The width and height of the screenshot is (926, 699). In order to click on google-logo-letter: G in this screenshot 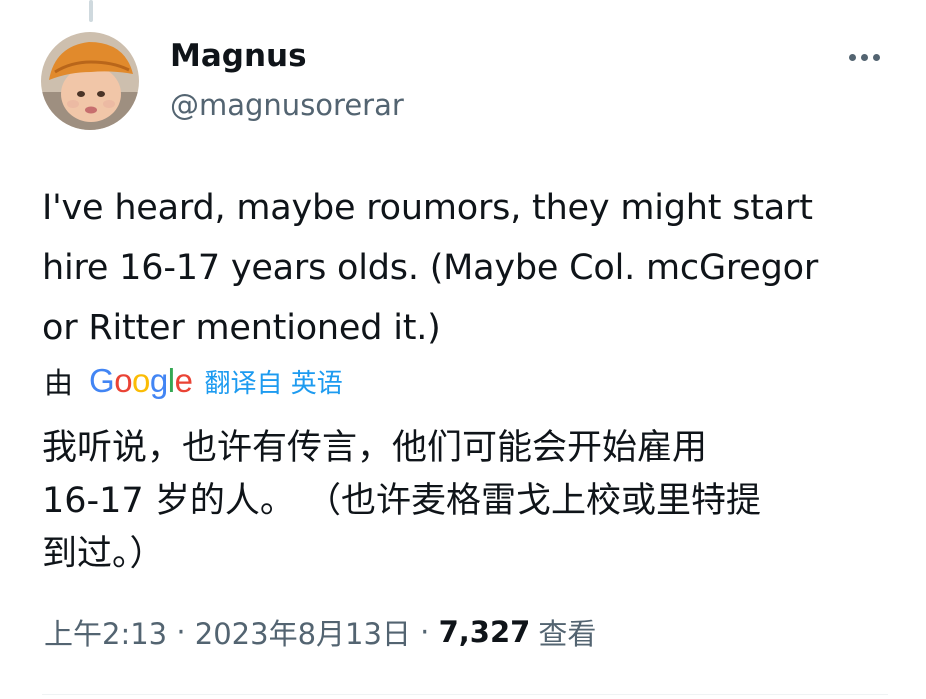, I will do `click(102, 380)`.